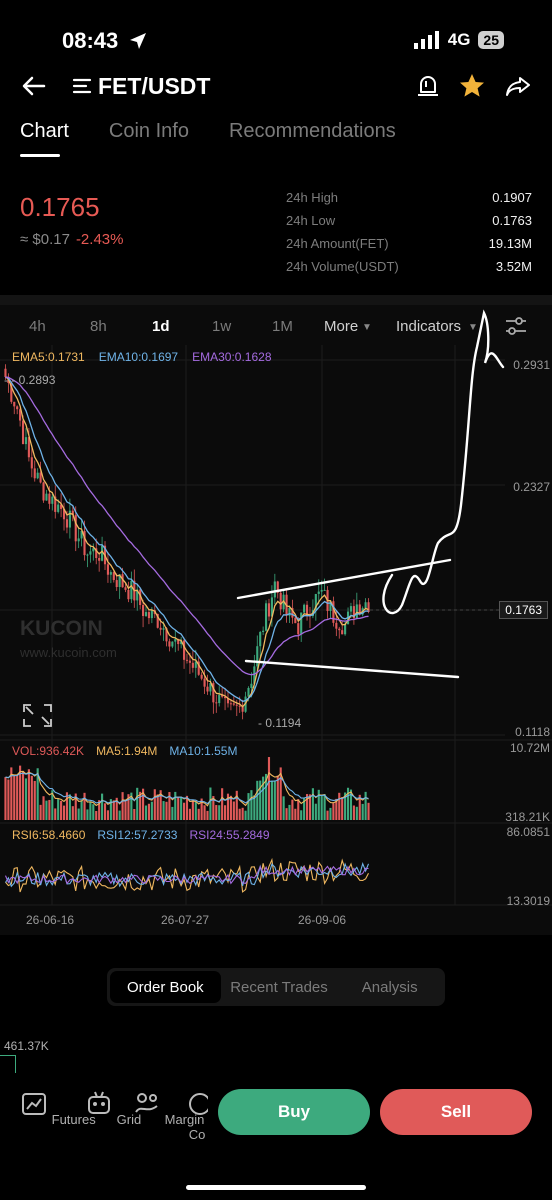 This screenshot has width=552, height=1200. What do you see at coordinates (203, 751) in the screenshot?
I see `ma10-label: MA10:1.55M` at bounding box center [203, 751].